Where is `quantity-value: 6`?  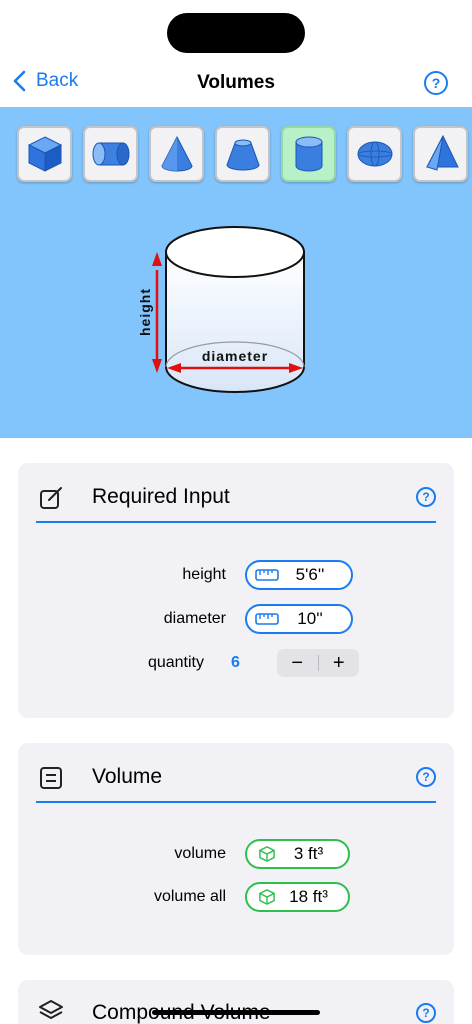
quantity-value: 6 is located at coordinates (235, 662).